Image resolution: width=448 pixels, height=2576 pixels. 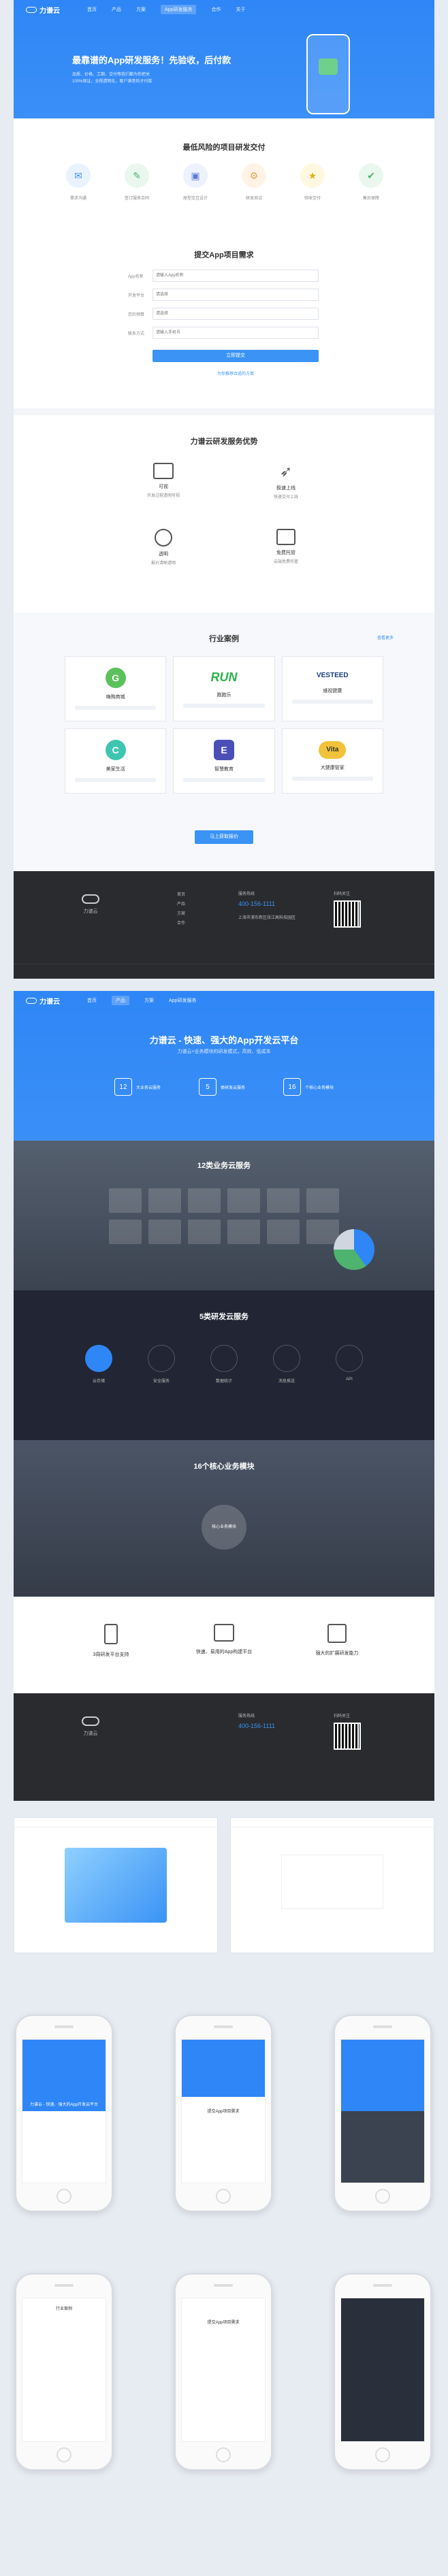 What do you see at coordinates (224, 688) in the screenshot?
I see `case-card: RUN 跑跑乐` at bounding box center [224, 688].